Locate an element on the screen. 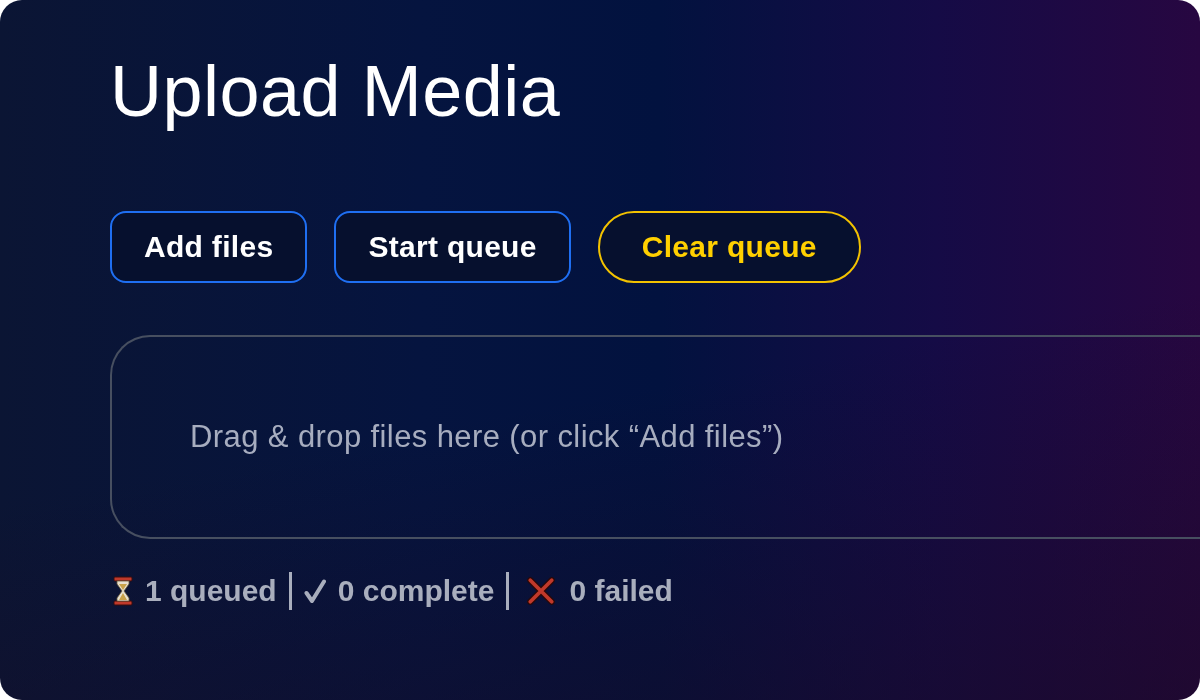 Image resolution: width=1200 pixels, height=700 pixels. status-text: 1 queued is located at coordinates (211, 591).